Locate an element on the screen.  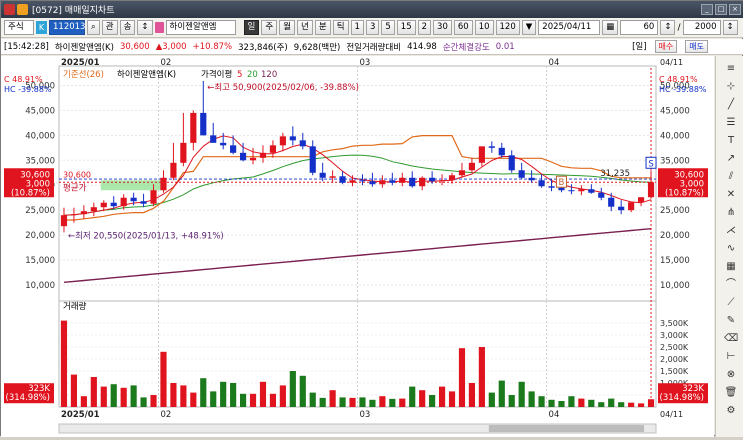
prev-volume-value: 414.98 is located at coordinates (422, 46).